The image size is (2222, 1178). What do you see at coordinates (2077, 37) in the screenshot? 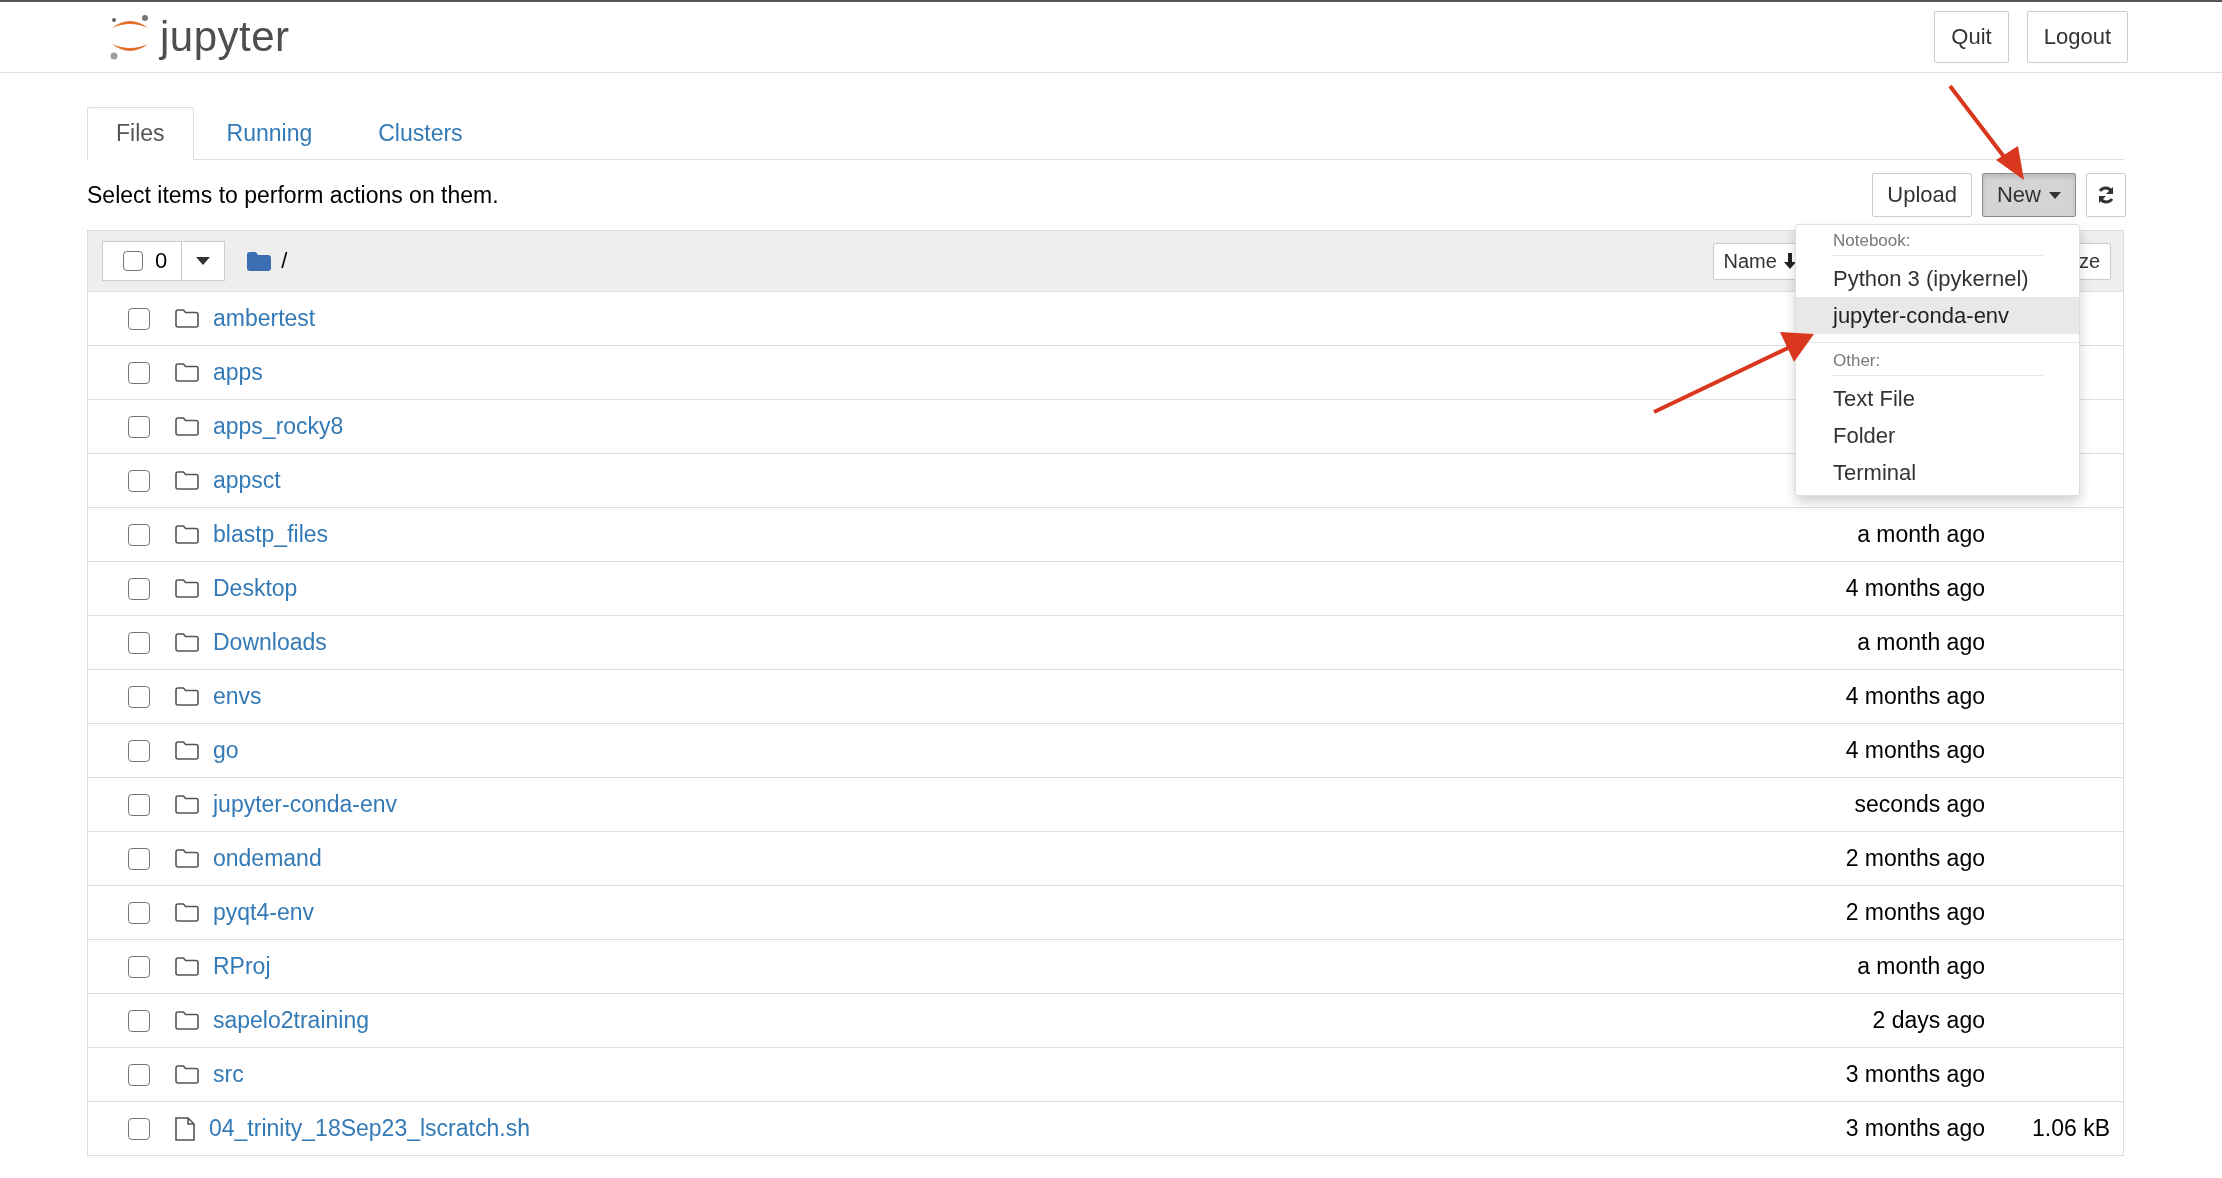
I see `header-button: Logout` at bounding box center [2077, 37].